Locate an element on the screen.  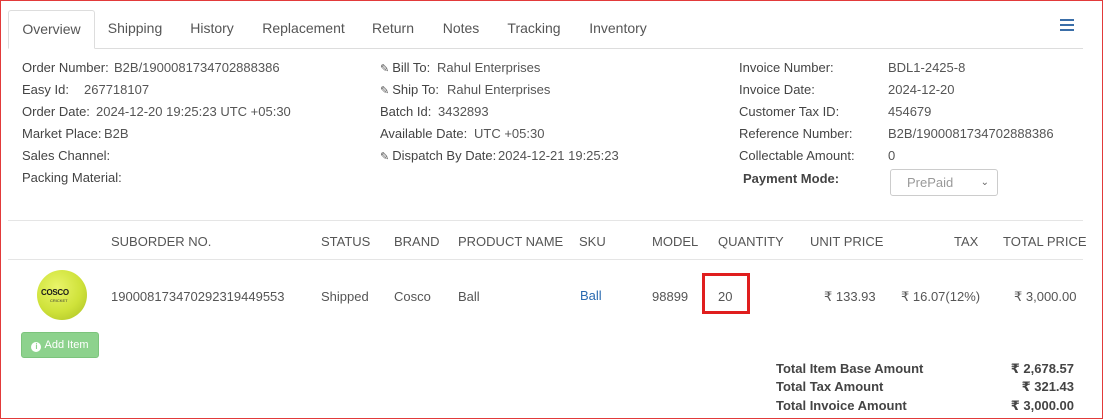
reference-number-label: Reference Number: is located at coordinates (796, 133).